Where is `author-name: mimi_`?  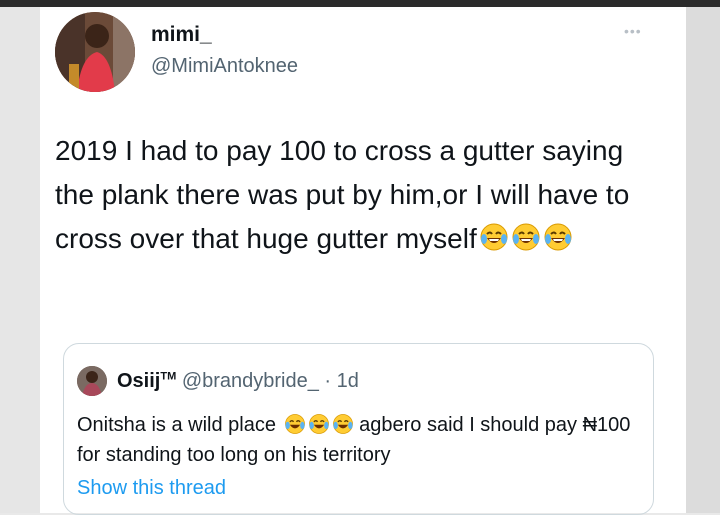 author-name: mimi_ is located at coordinates (181, 35).